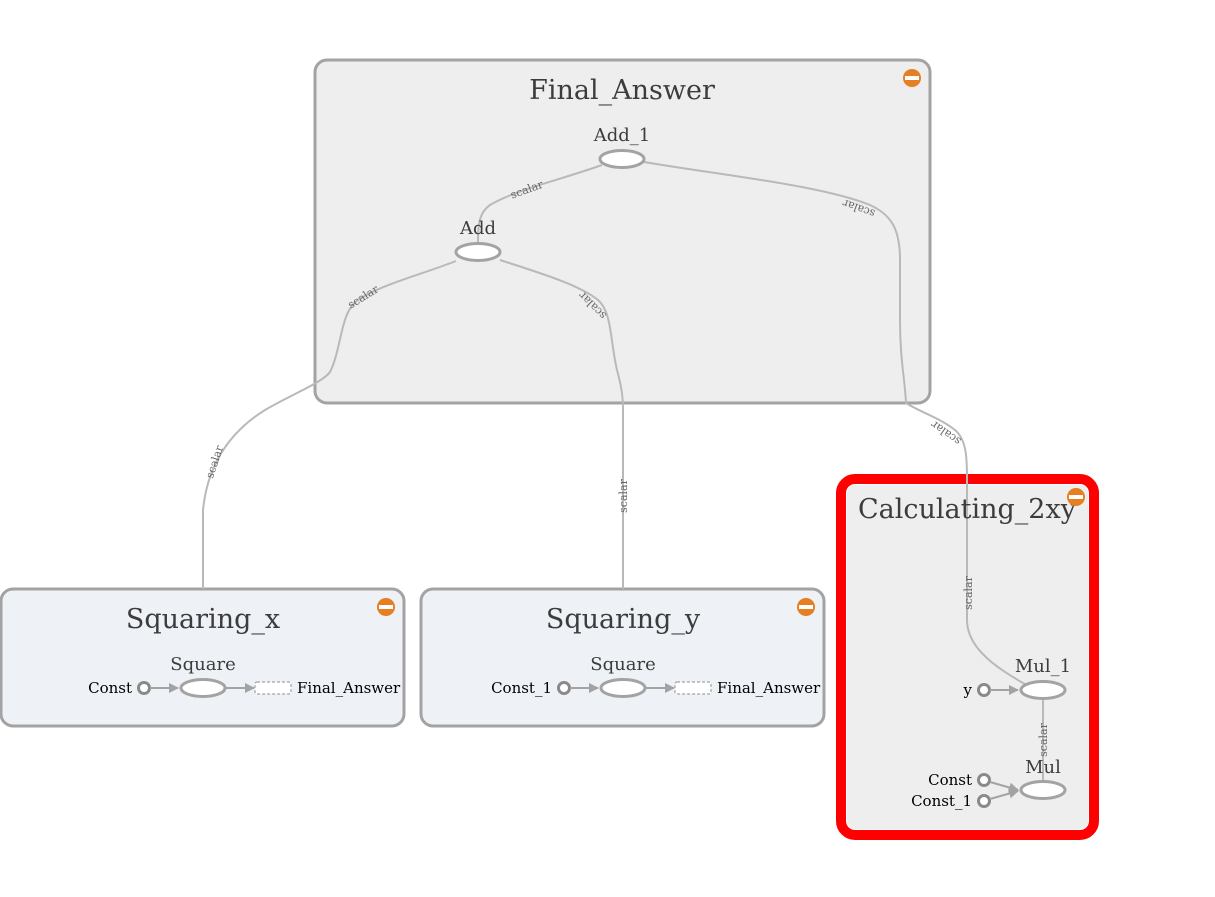 The height and width of the screenshot is (897, 1215). Describe the element at coordinates (622, 90) in the screenshot. I see `group-title-final-answer: Final_Answer` at that location.